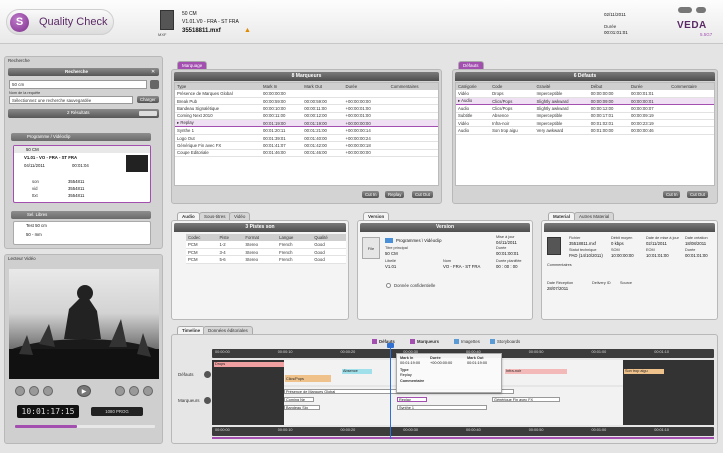  What do you see at coordinates (366, 86) in the screenshot?
I see `col-duree: Durée` at bounding box center [366, 86].